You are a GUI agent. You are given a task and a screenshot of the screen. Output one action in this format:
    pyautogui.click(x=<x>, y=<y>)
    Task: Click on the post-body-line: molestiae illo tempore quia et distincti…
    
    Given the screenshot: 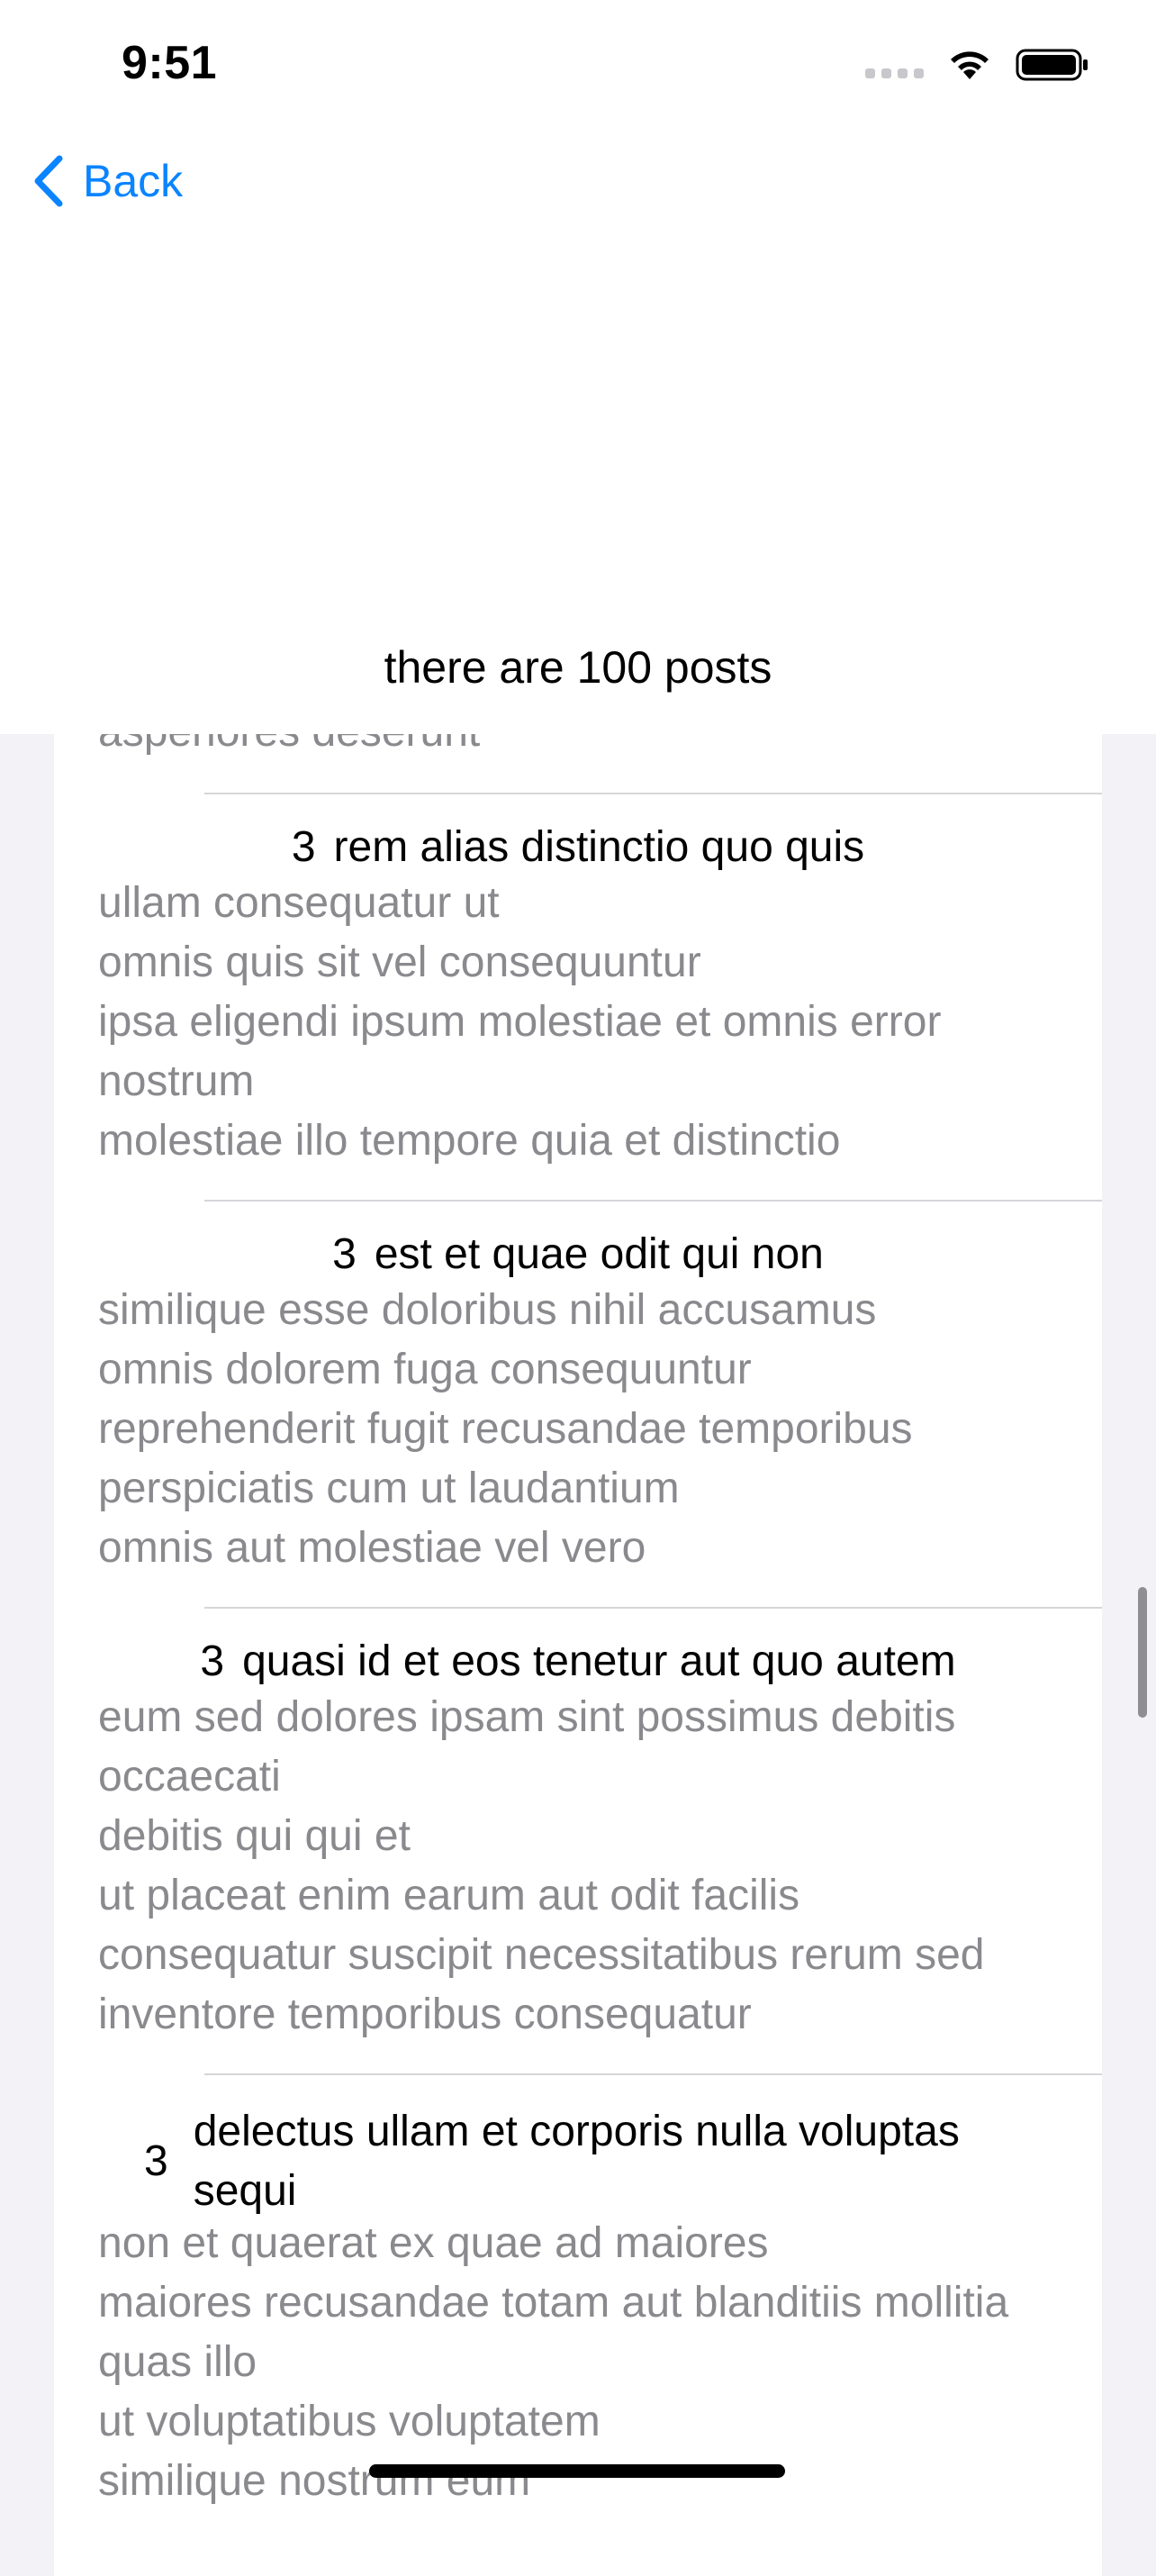 What is the action you would take?
    pyautogui.click(x=469, y=1141)
    